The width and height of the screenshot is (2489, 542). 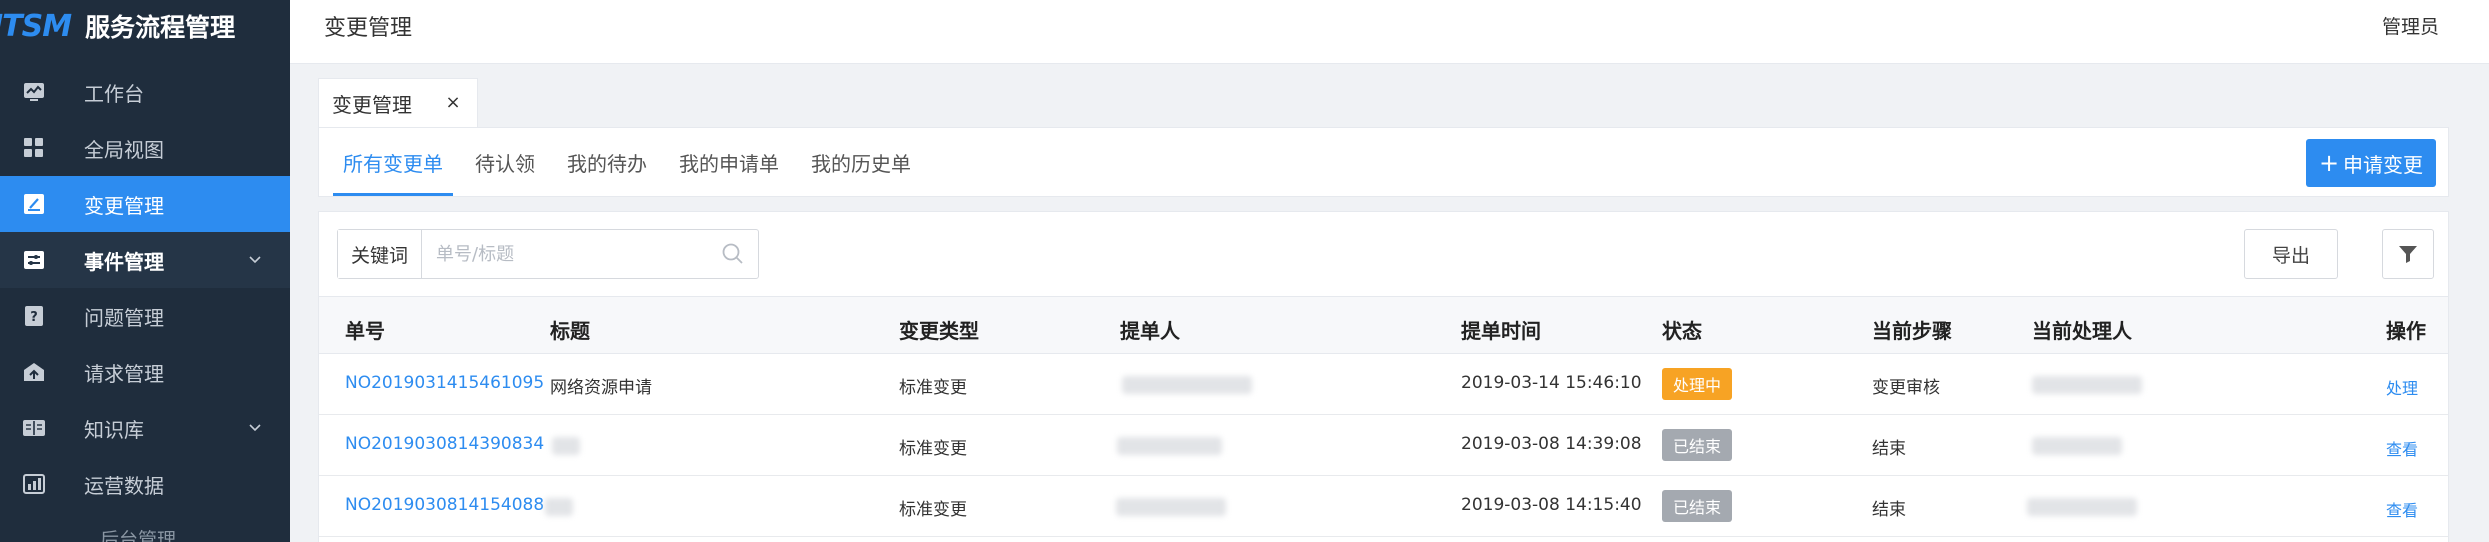 I want to click on sidebar-item-change-management: 变更管理, so click(x=145, y=204).